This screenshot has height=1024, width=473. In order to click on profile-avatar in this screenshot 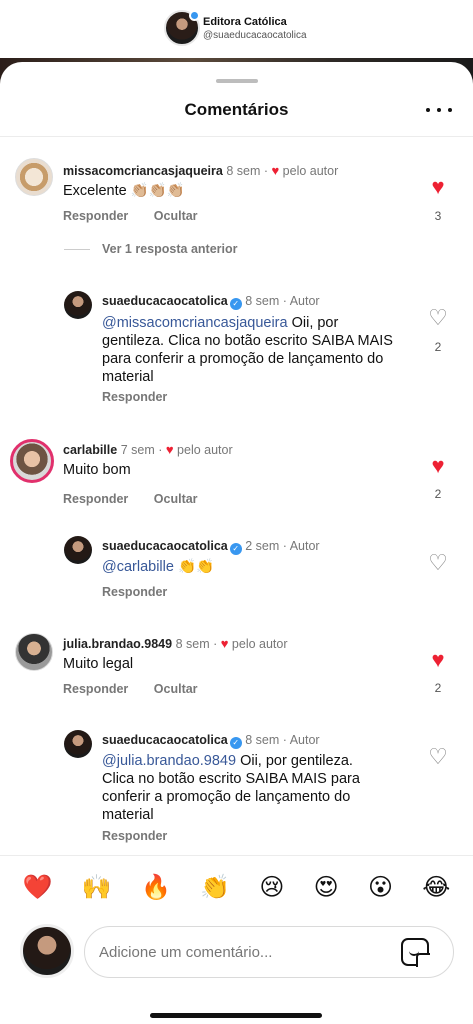, I will do `click(182, 28)`.